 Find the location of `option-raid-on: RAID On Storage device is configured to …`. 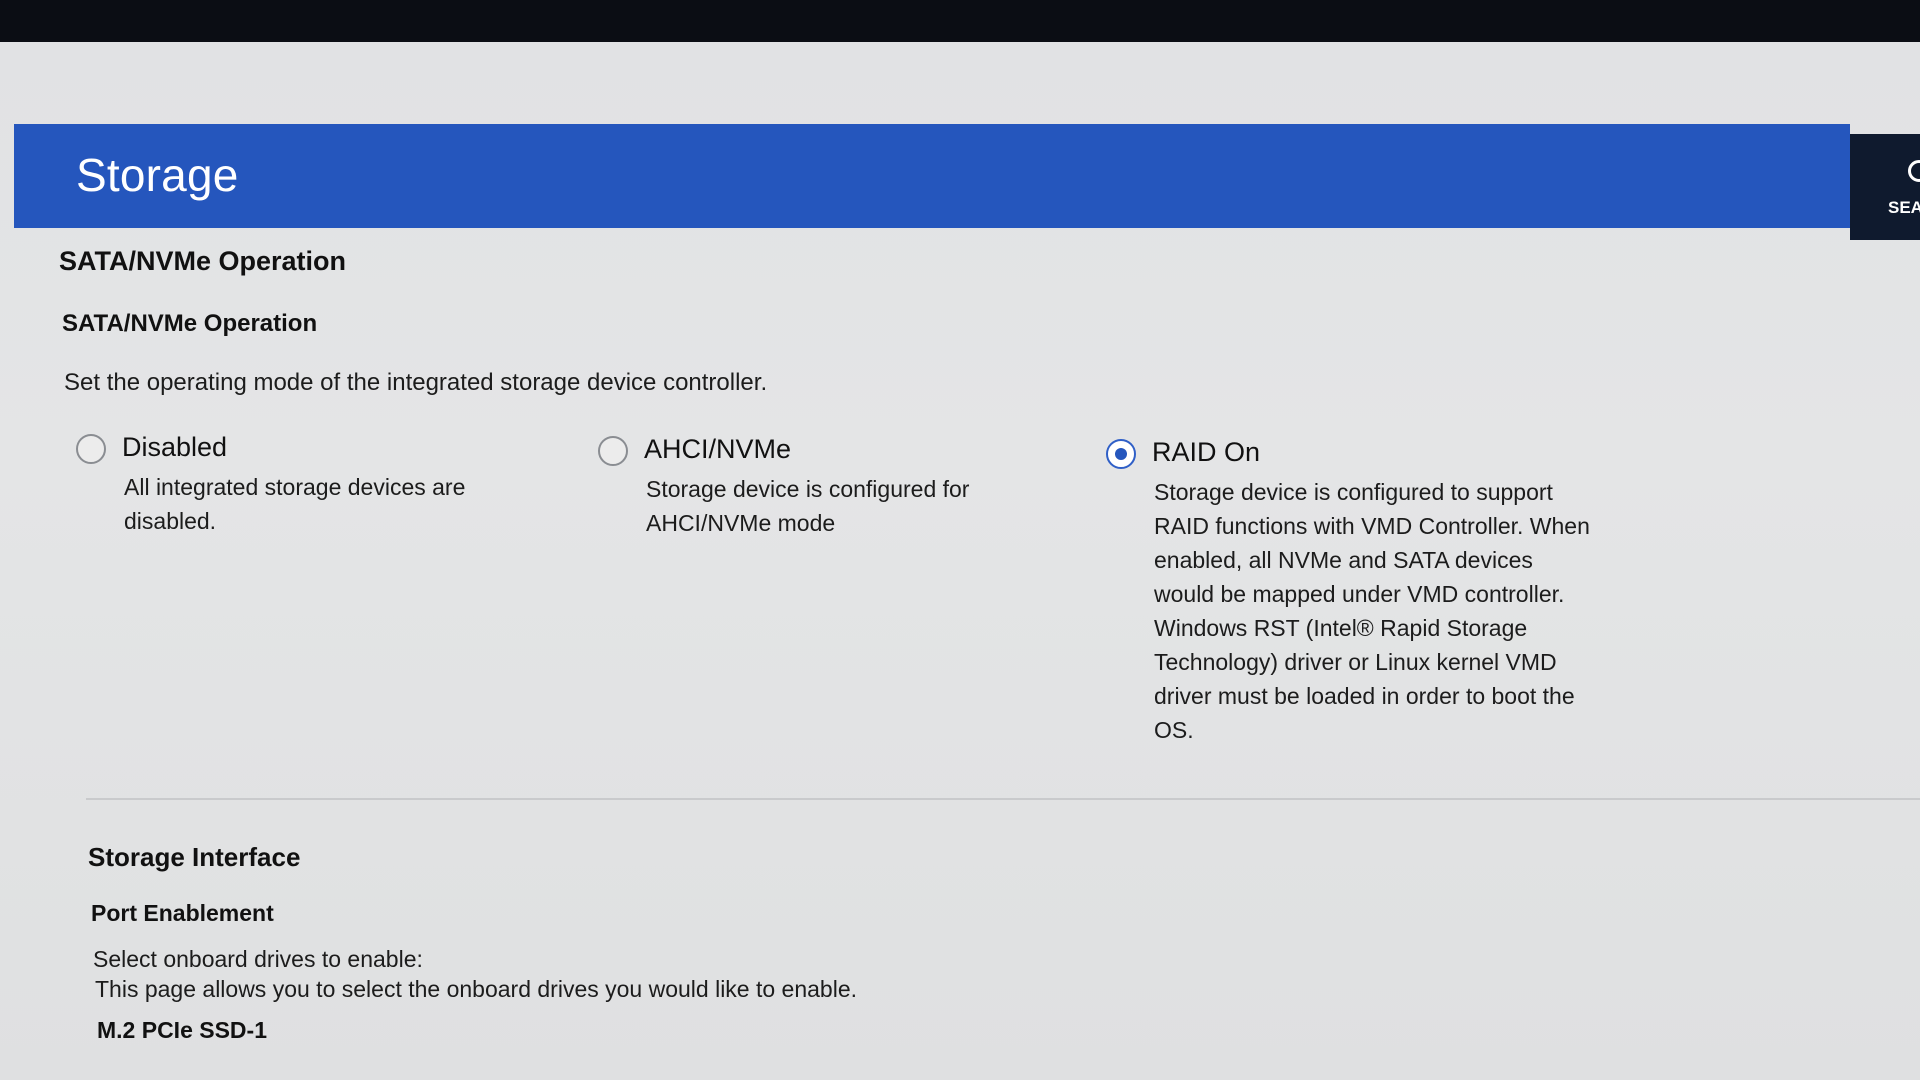

option-raid-on: RAID On Storage device is configured to … is located at coordinates (1366, 617).